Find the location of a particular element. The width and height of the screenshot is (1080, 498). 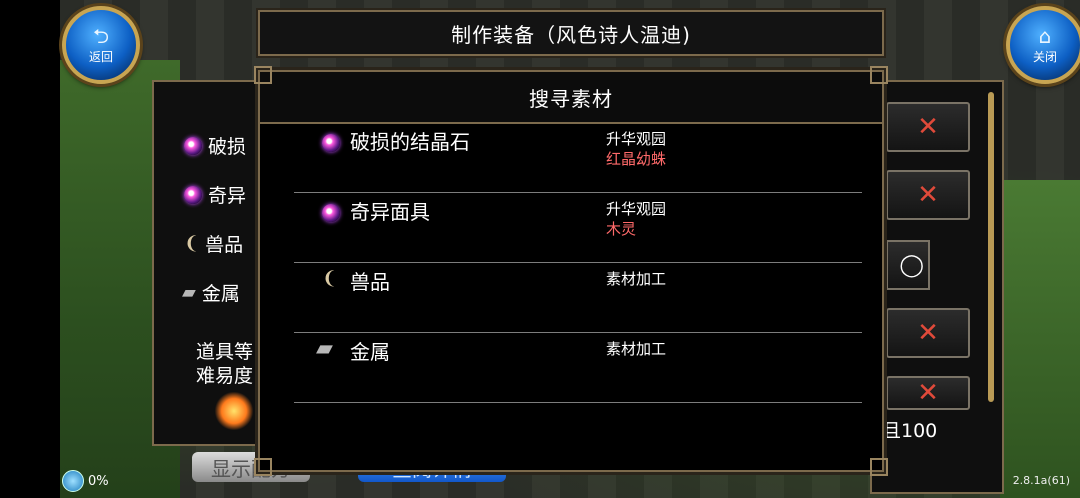

note-line: 难易度 is located at coordinates (225, 376).